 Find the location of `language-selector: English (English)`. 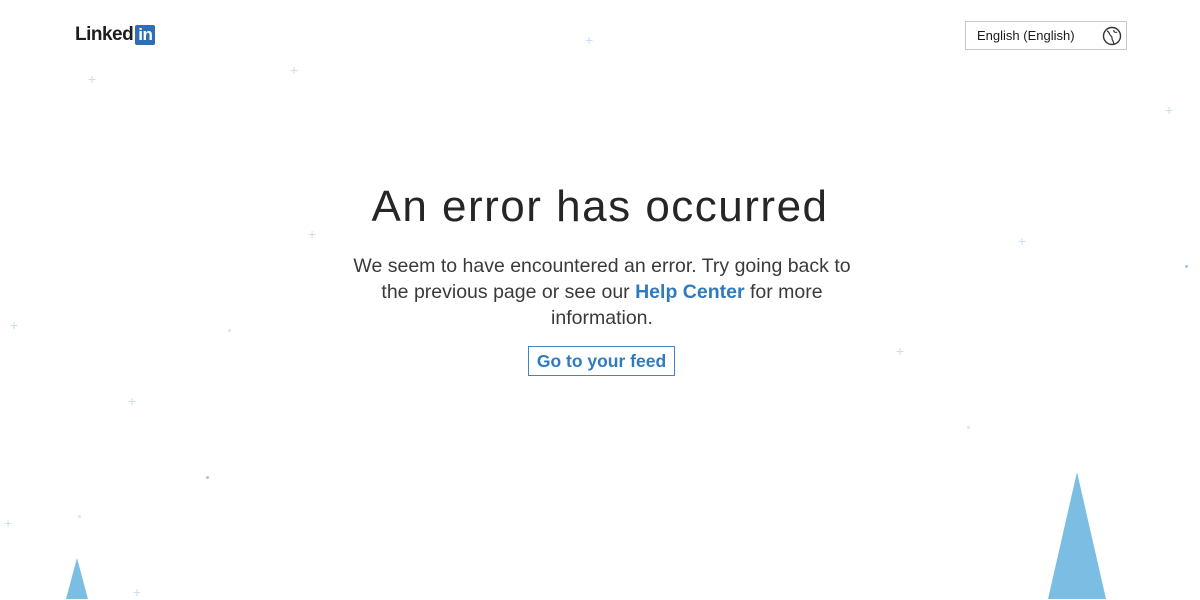

language-selector: English (English) is located at coordinates (1046, 35).